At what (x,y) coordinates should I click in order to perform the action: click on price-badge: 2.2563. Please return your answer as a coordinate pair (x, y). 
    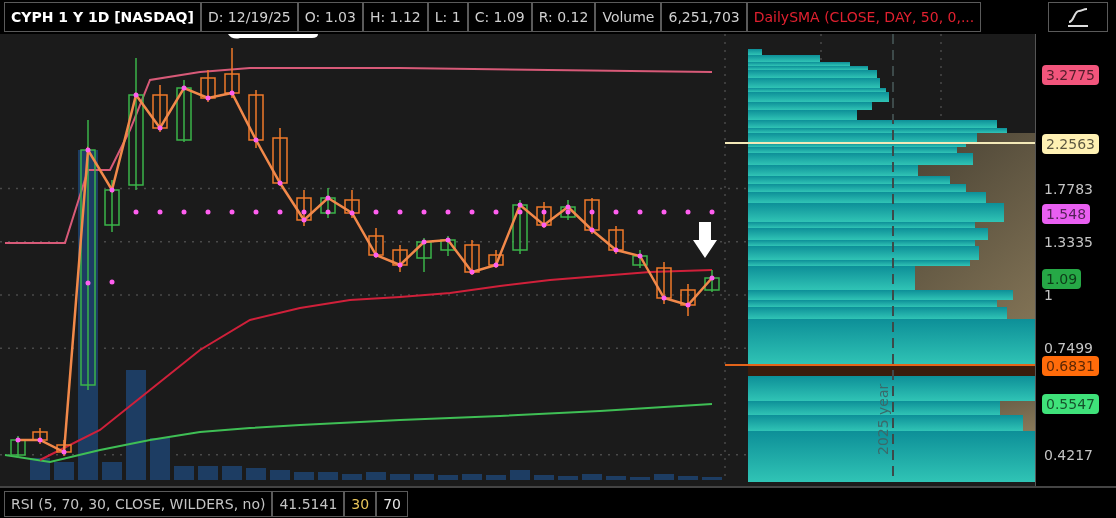
    Looking at the image, I should click on (1070, 144).